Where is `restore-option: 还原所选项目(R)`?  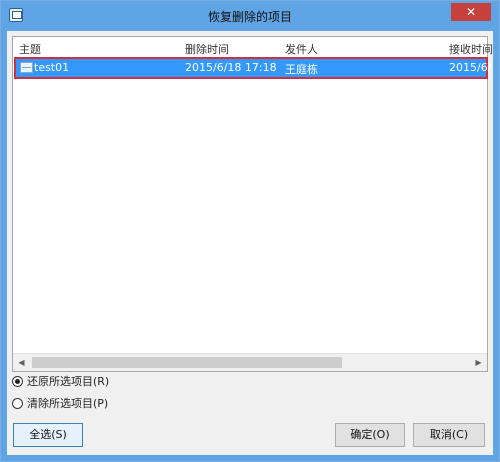 restore-option: 还原所选项目(R) is located at coordinates (60, 381).